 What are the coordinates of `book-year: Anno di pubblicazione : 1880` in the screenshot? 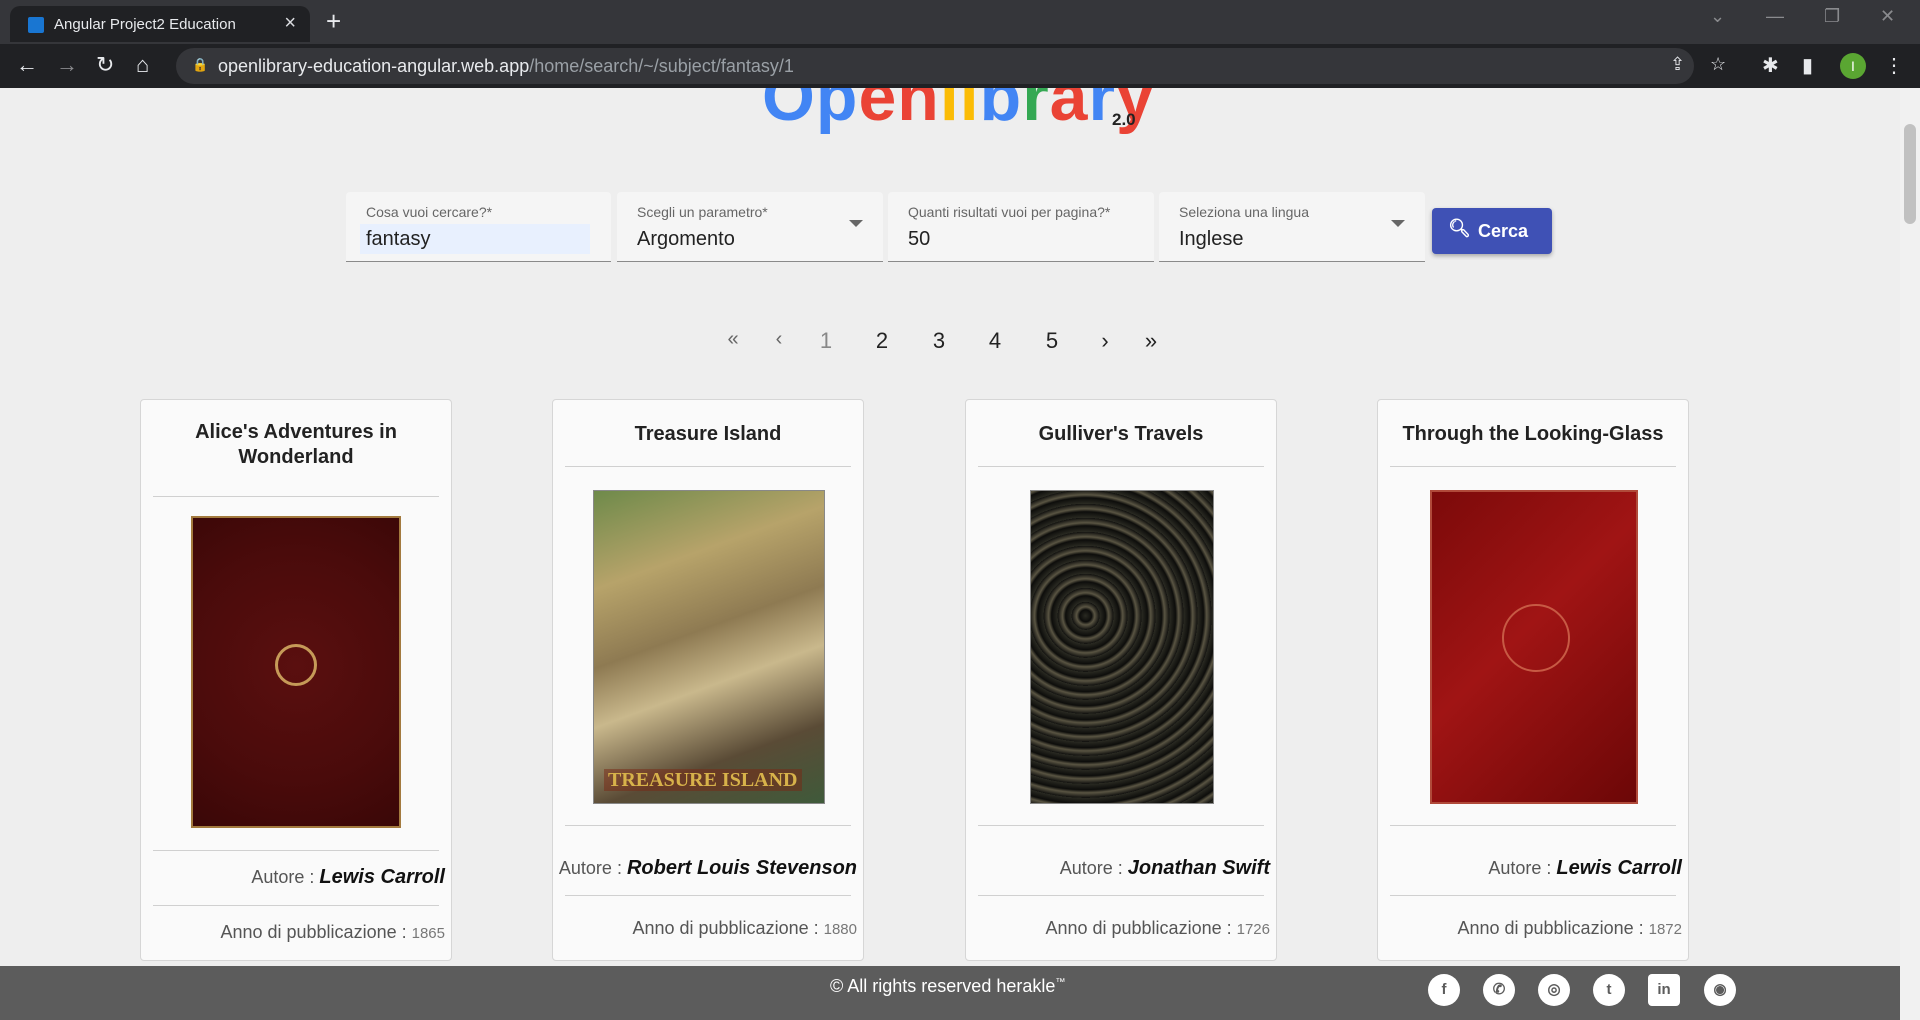 It's located at (744, 928).